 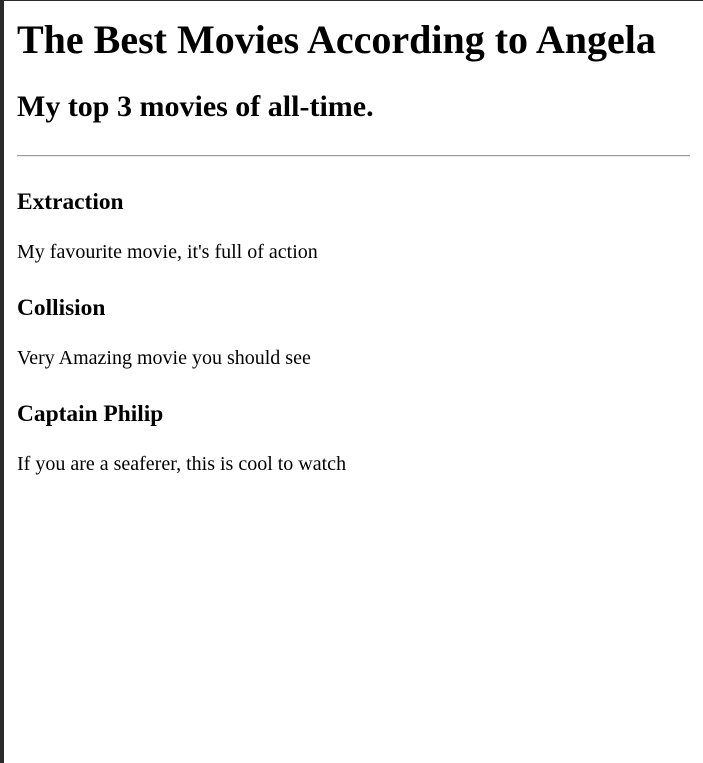 What do you see at coordinates (61, 308) in the screenshot?
I see `movie-title: Collision` at bounding box center [61, 308].